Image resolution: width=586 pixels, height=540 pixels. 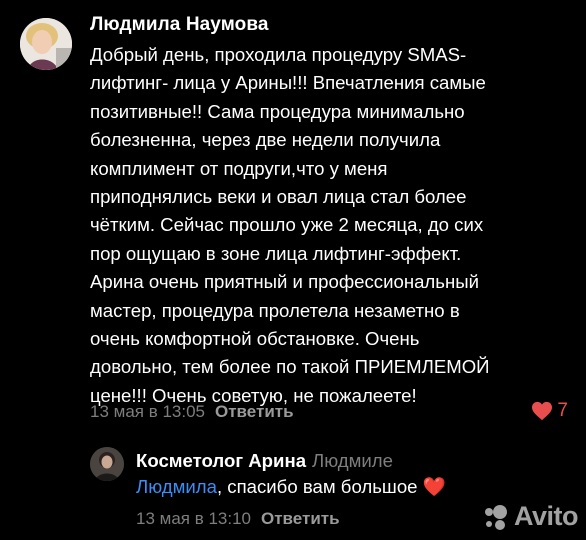 What do you see at coordinates (317, 486) in the screenshot?
I see `reply-message: , спасибо вам большое` at bounding box center [317, 486].